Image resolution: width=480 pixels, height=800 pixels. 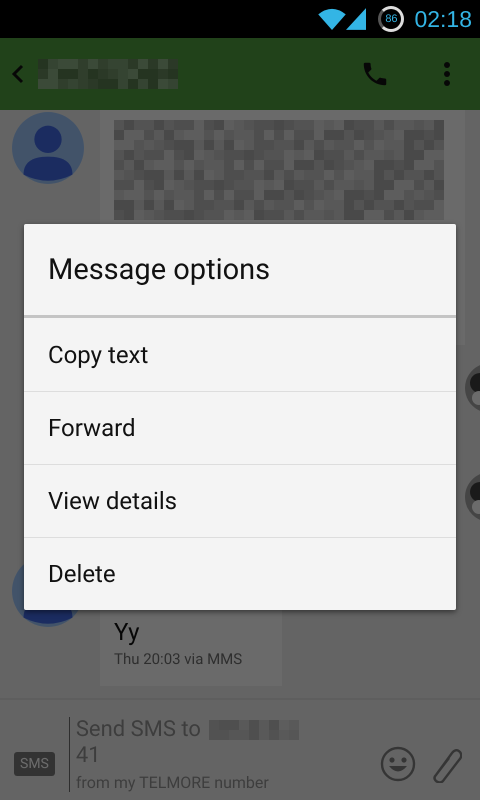 What do you see at coordinates (332, 19) in the screenshot?
I see `wifi-icon` at bounding box center [332, 19].